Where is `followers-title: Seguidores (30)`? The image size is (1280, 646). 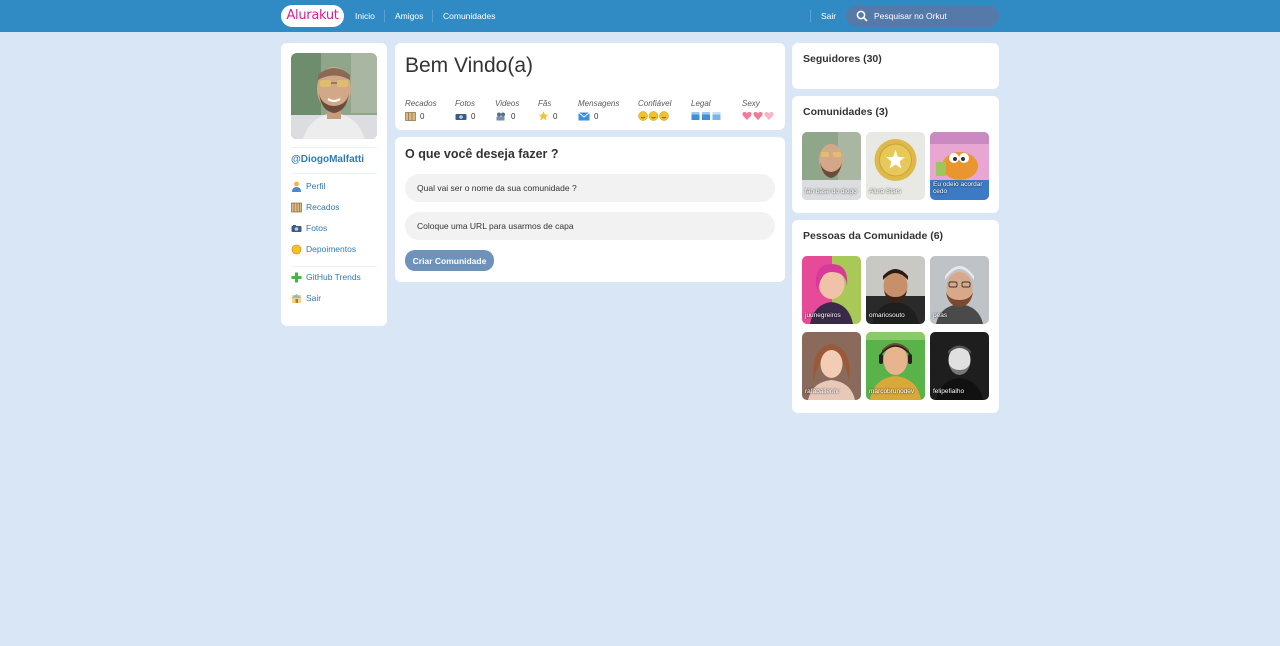
followers-title: Seguidores (30) is located at coordinates (842, 59).